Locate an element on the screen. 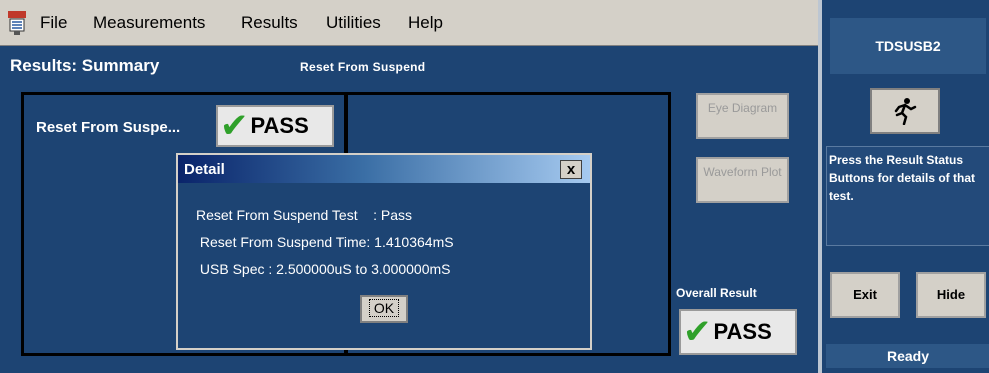 This screenshot has height=373, width=989. waveform-plot-button: Waveform Plot is located at coordinates (742, 180).